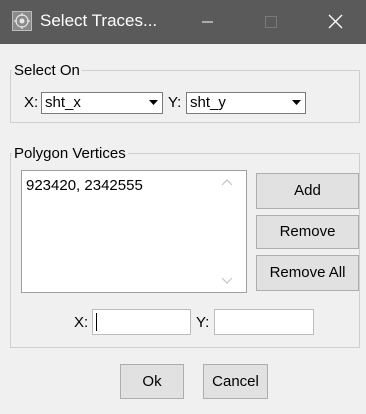 The height and width of the screenshot is (414, 366). What do you see at coordinates (70, 153) in the screenshot?
I see `polygon-vertices-legend: Polygon Vertices` at bounding box center [70, 153].